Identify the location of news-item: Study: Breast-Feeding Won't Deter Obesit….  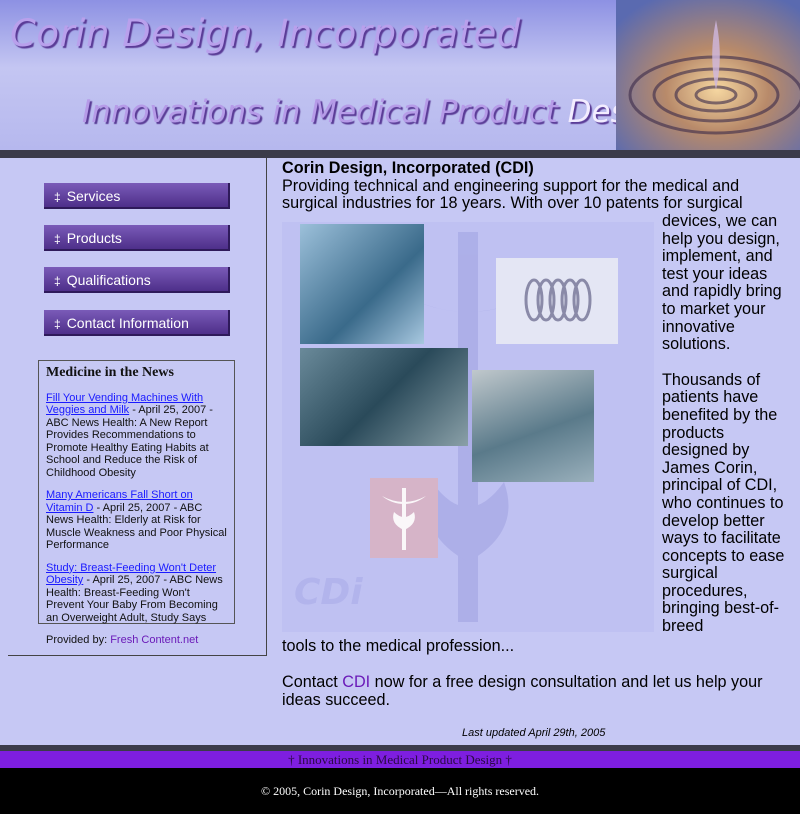
(137, 593).